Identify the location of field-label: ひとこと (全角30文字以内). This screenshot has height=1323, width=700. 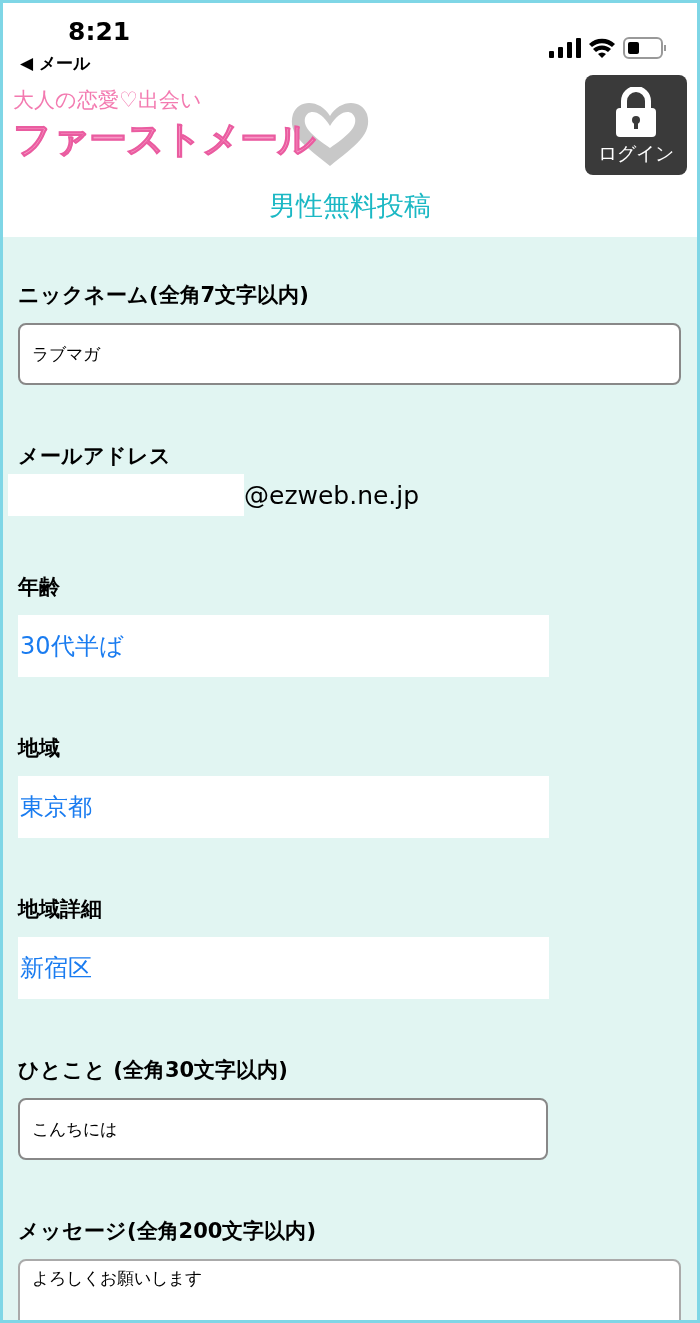
(153, 1070).